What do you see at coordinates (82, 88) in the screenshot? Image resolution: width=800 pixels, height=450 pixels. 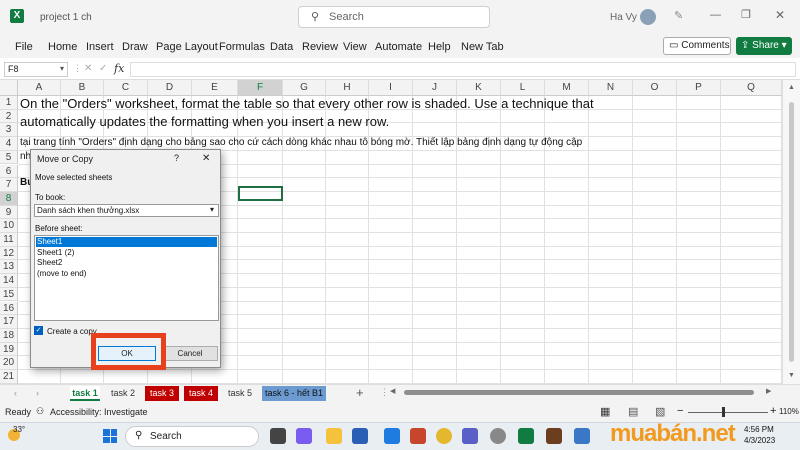 I see `column-header-b: B` at bounding box center [82, 88].